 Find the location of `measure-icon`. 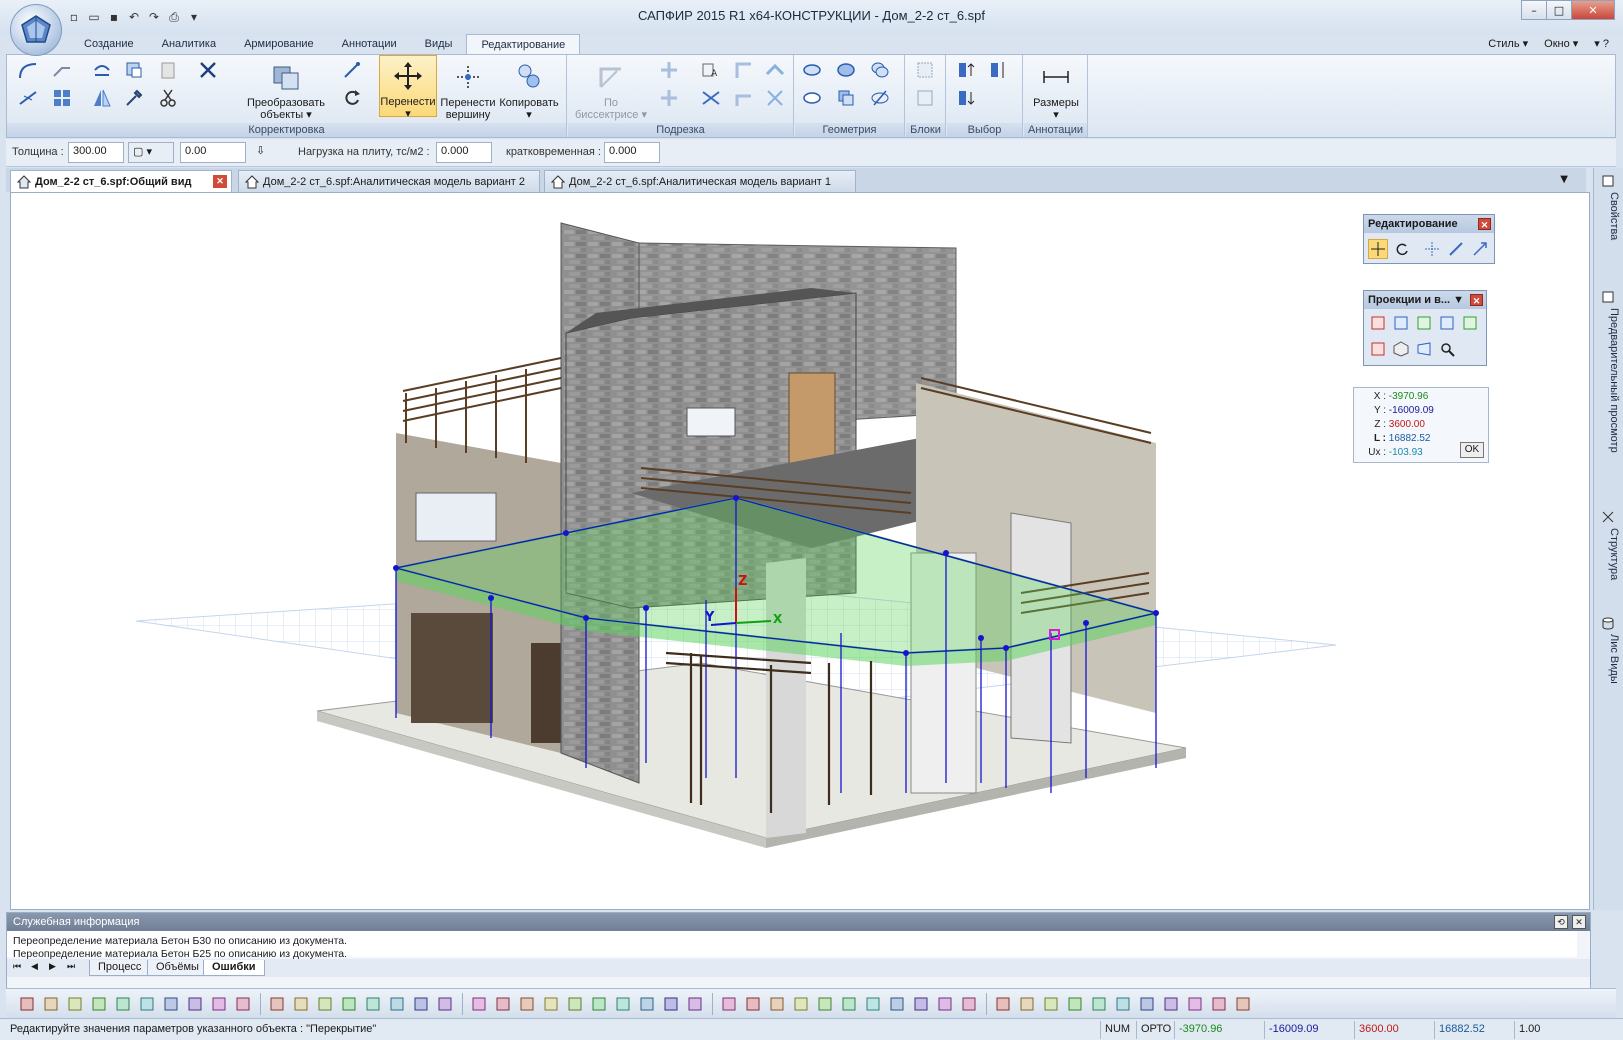

measure-icon is located at coordinates (921, 1004).